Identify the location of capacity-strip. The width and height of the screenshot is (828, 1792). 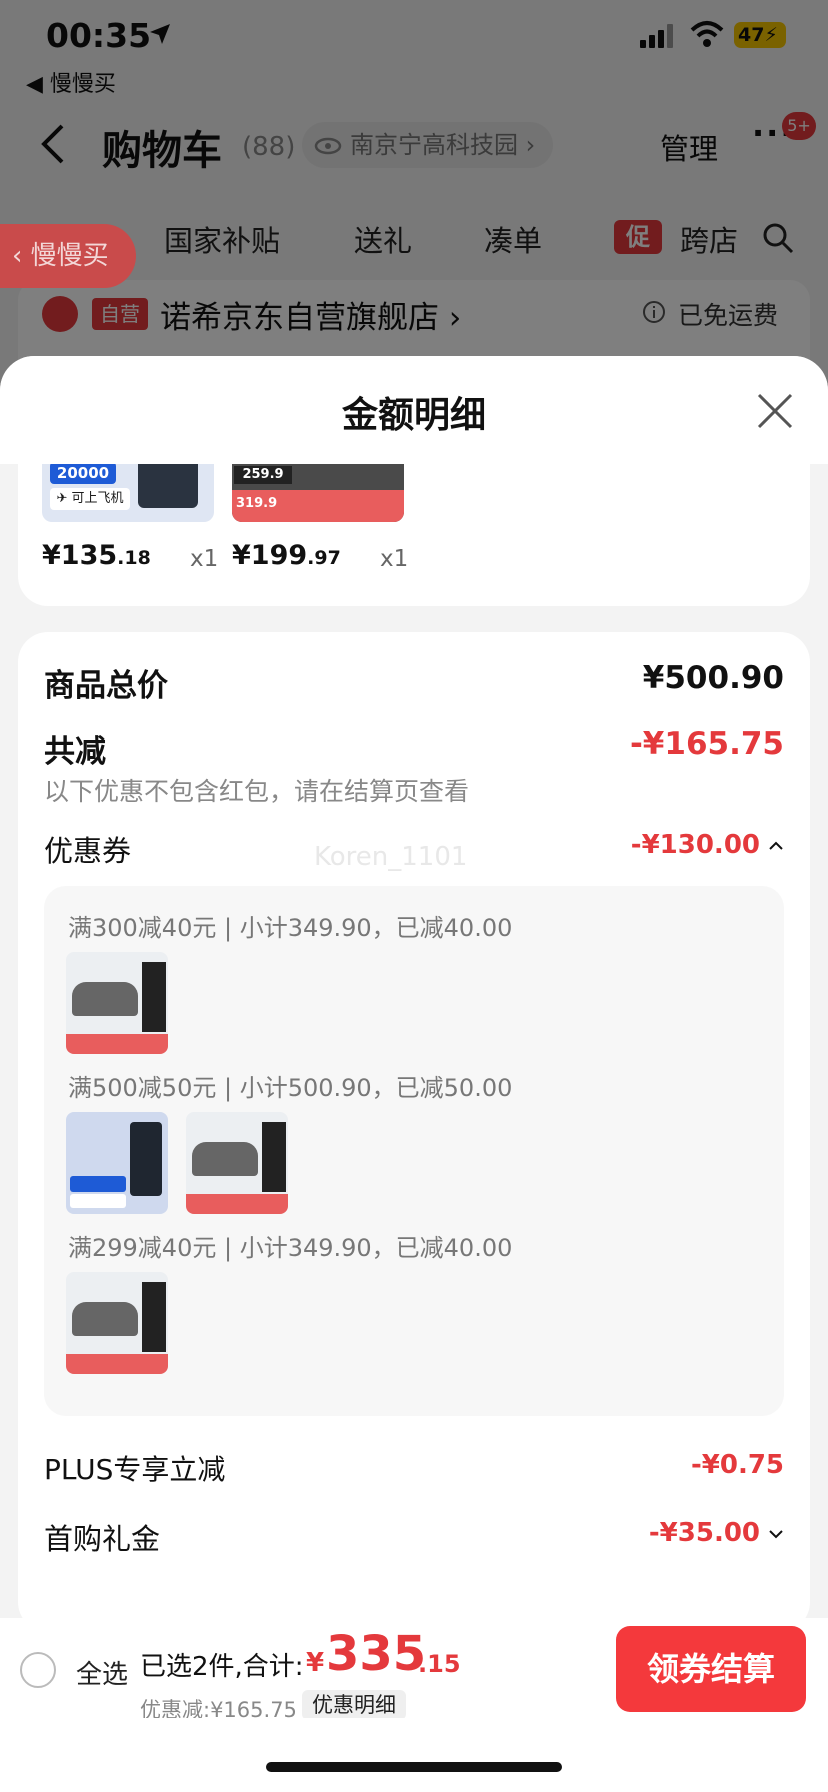
(98, 1184).